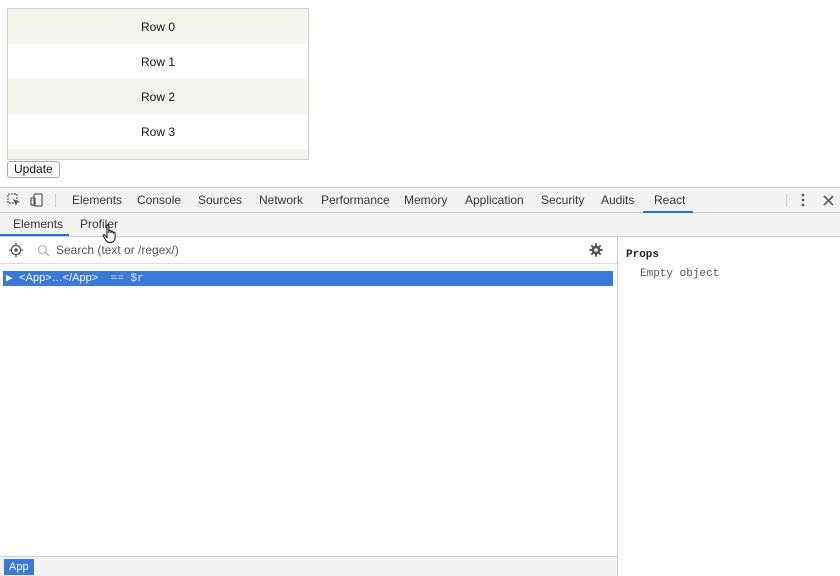 The image size is (840, 576). I want to click on list-item: Row 3, so click(158, 131).